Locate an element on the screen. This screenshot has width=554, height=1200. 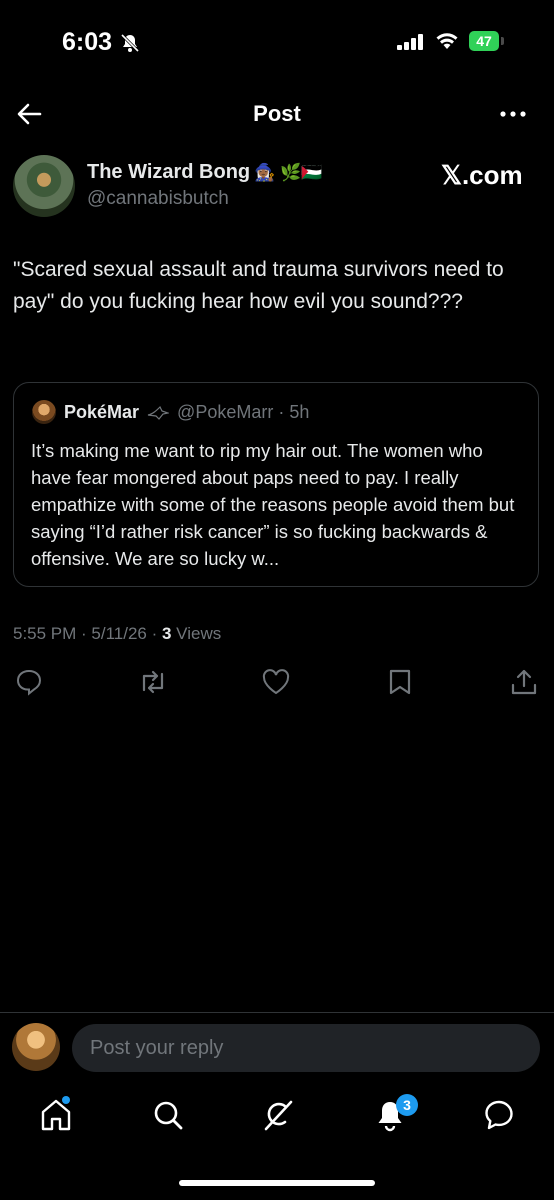
more-icon is located at coordinates (513, 114).